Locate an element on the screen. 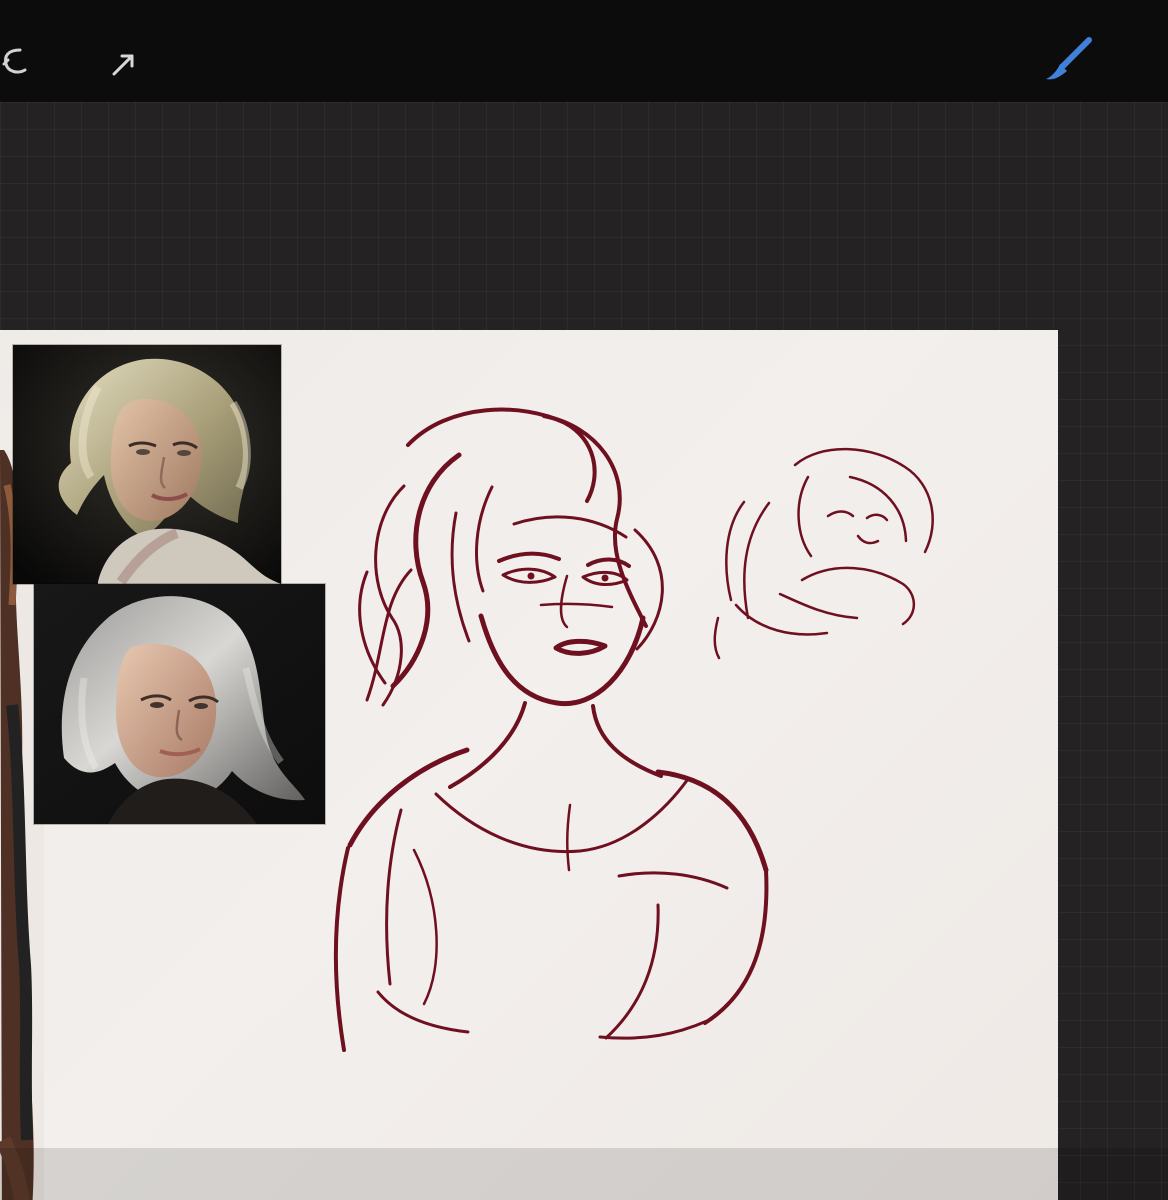 This screenshot has height=1200, width=1168. top-reference-portrait is located at coordinates (147, 464).